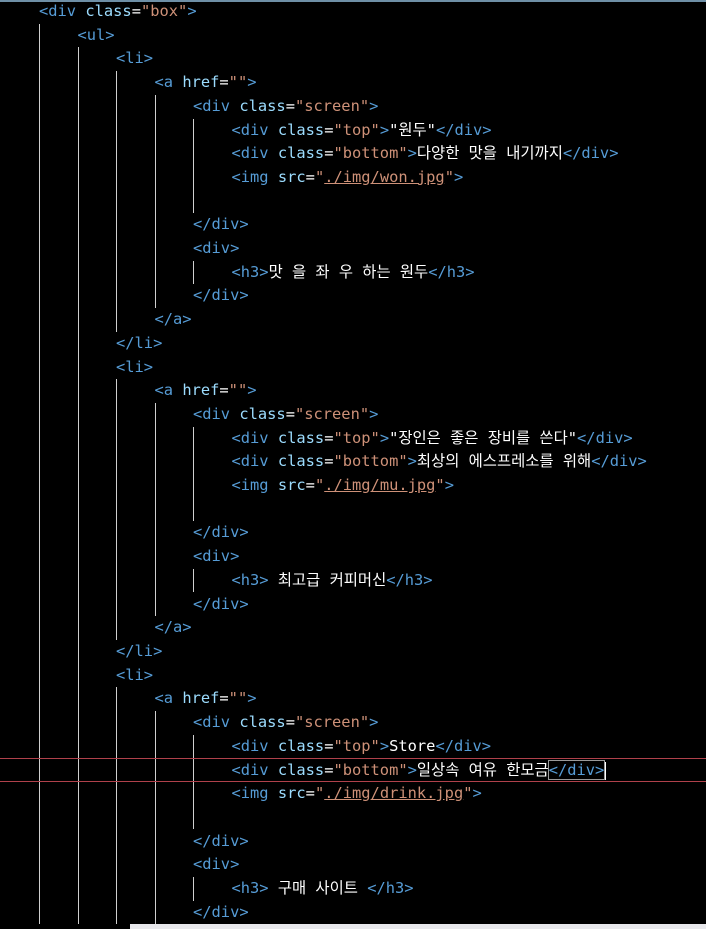 This screenshot has height=929, width=706. I want to click on token-str: "box", so click(164, 11).